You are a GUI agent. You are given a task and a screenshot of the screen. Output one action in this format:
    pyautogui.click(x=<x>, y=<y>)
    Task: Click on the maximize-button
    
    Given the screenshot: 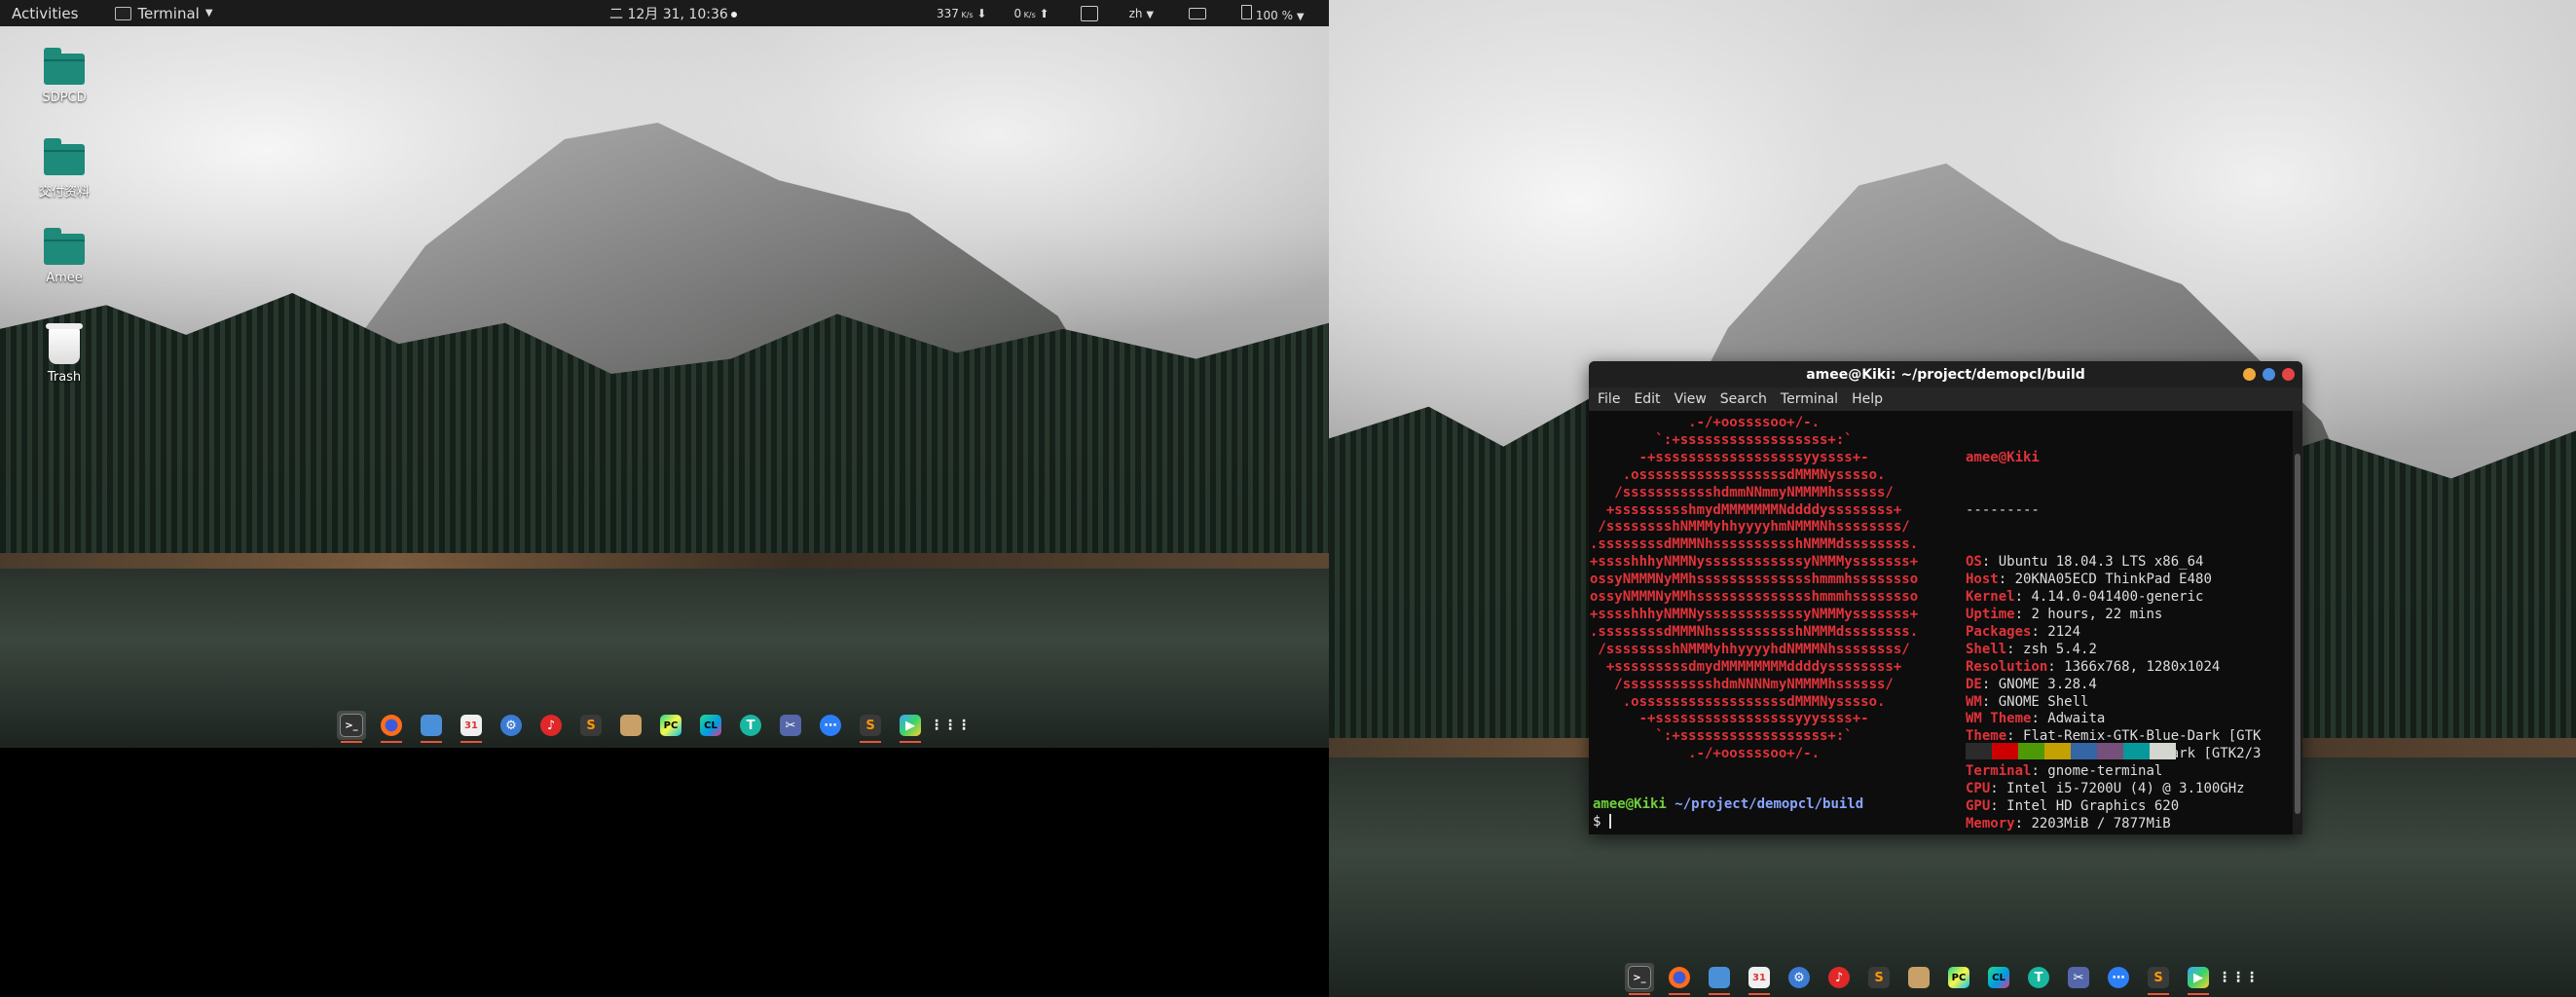 What is the action you would take?
    pyautogui.click(x=2269, y=374)
    